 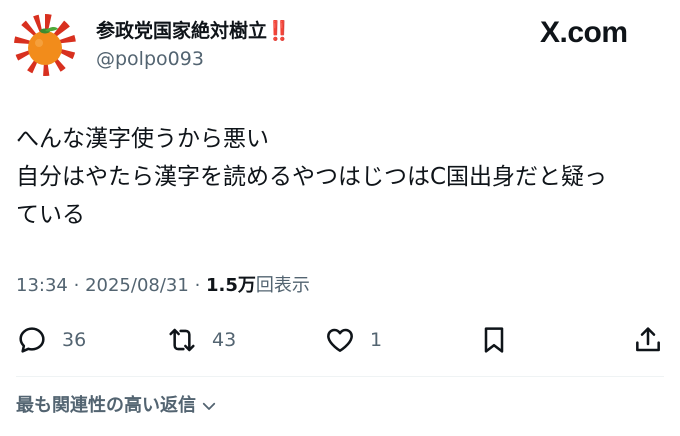 I want to click on share-button, so click(x=648, y=340).